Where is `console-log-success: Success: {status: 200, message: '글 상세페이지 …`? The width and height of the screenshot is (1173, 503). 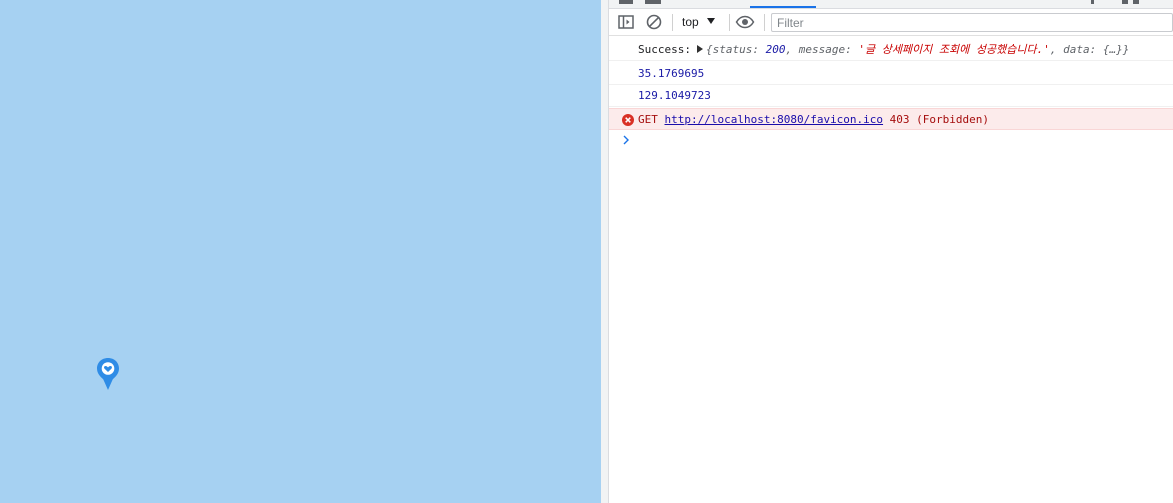 console-log-success: Success: {status: 200, message: '글 상세페이지 … is located at coordinates (891, 50).